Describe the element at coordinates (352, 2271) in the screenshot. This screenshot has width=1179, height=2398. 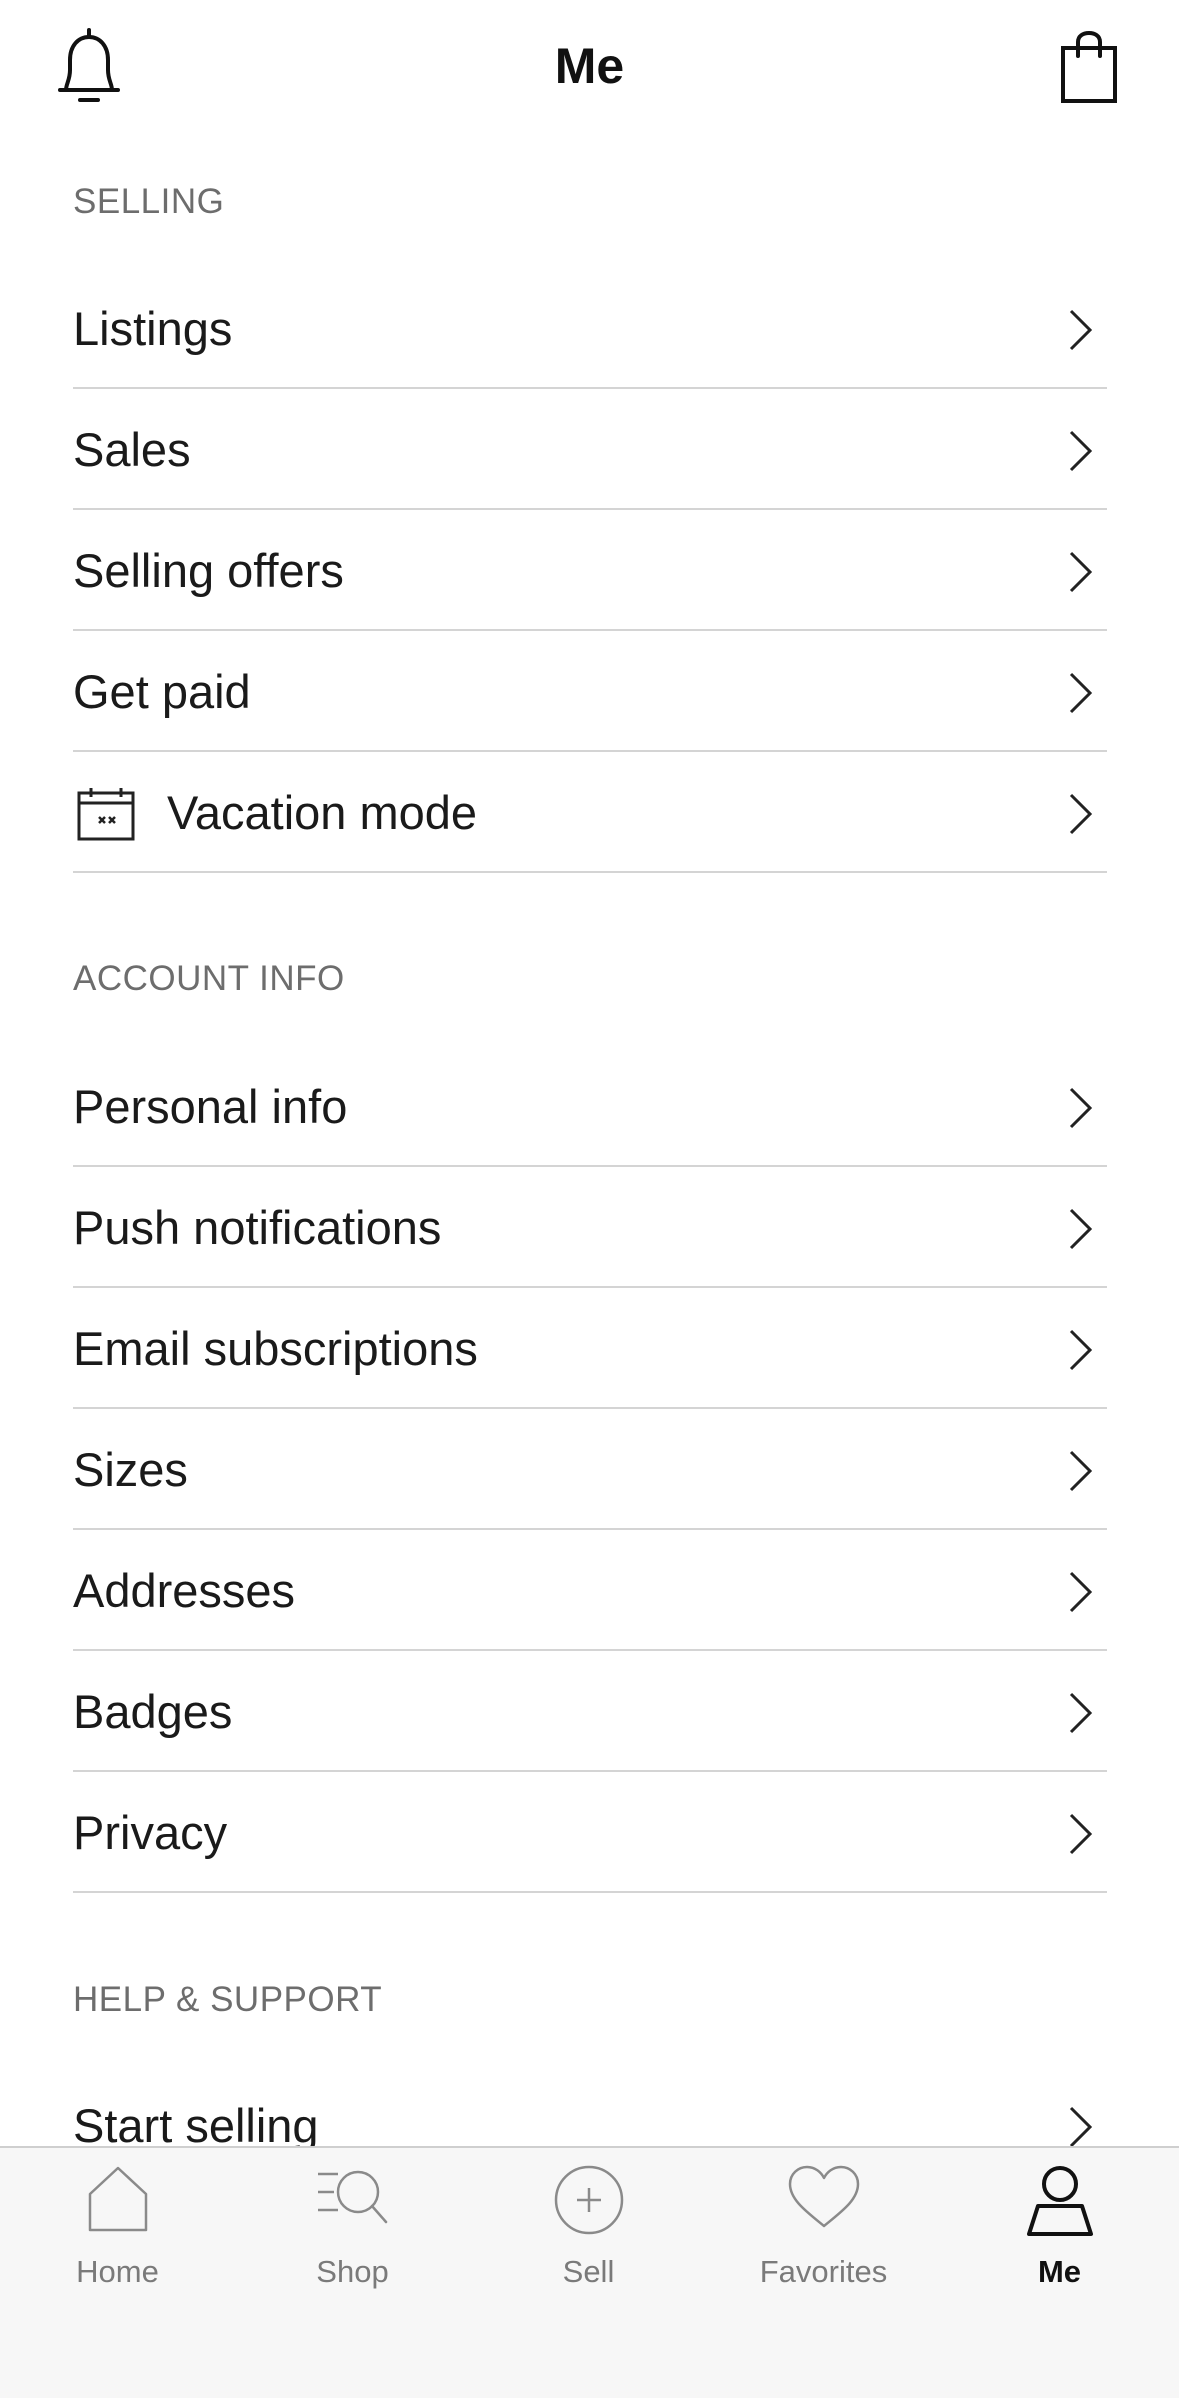
I see `tab-label: Shop` at that location.